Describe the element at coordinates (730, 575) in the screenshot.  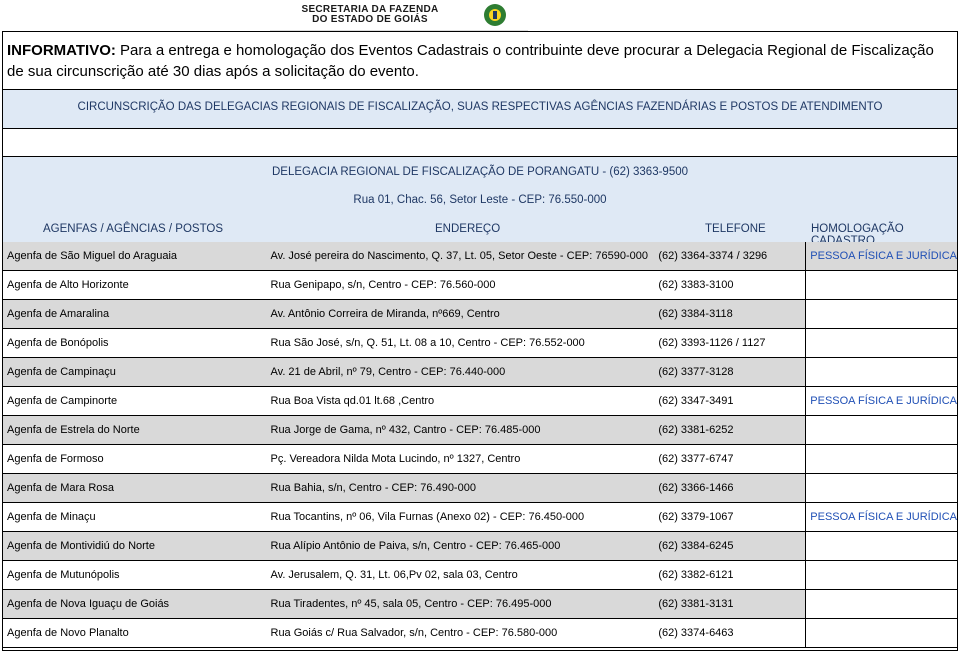
I see `agencia-phone: (62) 3382-6121` at that location.